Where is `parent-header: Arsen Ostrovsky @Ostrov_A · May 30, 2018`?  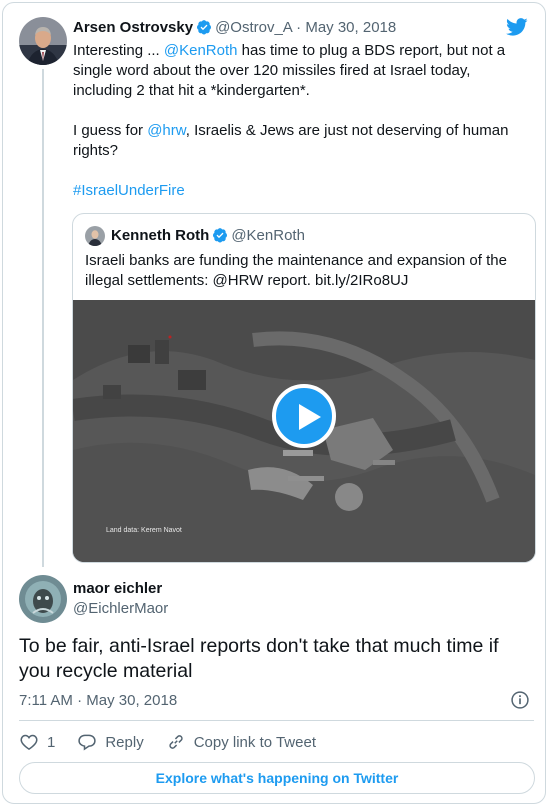 parent-header: Arsen Ostrovsky @Ostrov_A · May 30, 2018 is located at coordinates (234, 27).